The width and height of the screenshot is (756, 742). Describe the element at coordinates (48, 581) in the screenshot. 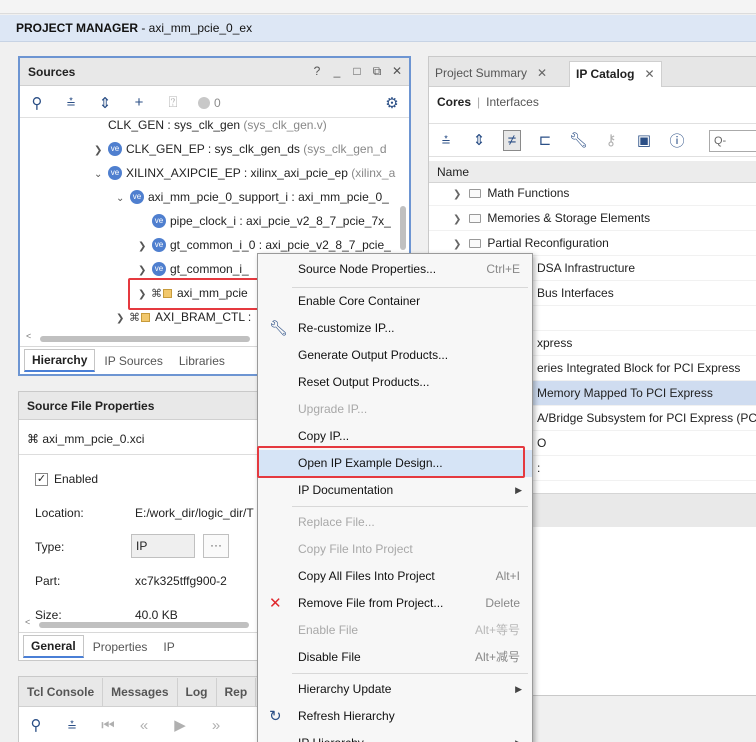

I see `part-label: Part:` at that location.